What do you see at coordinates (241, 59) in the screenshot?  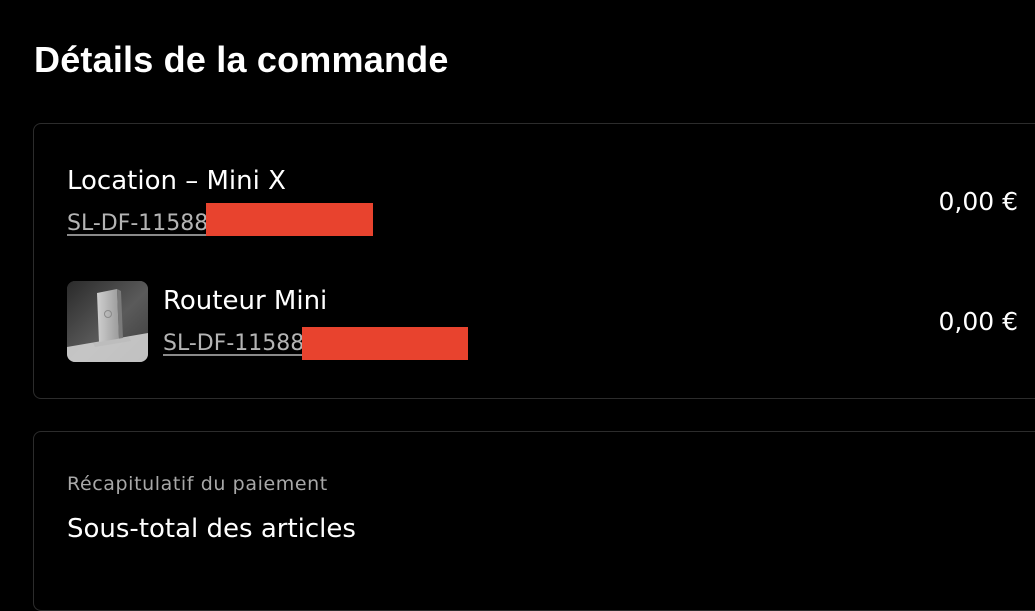 I see `page-title: Détails de la commande` at bounding box center [241, 59].